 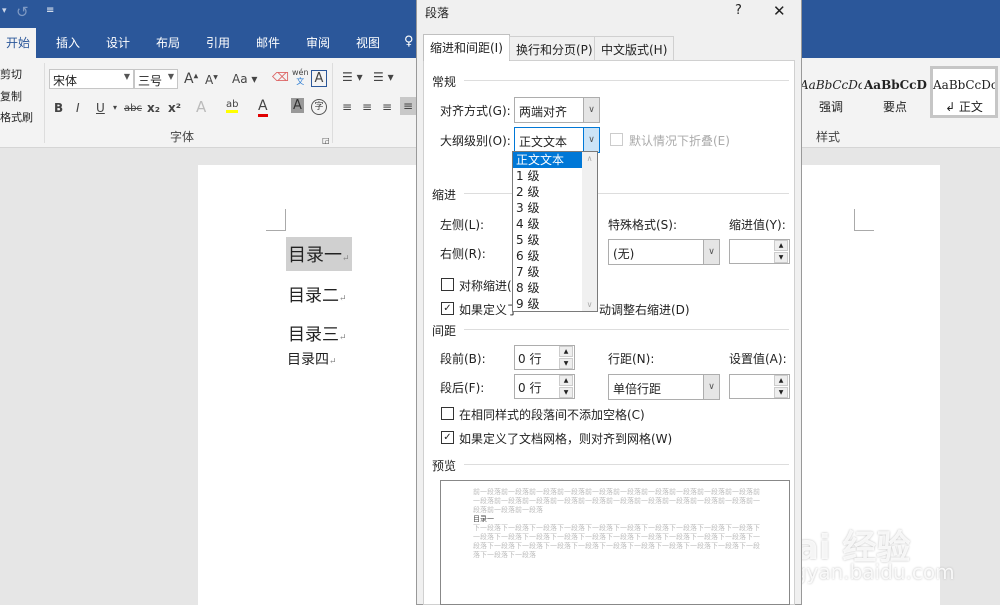 I want to click on dialog-title: 段落, so click(x=437, y=13).